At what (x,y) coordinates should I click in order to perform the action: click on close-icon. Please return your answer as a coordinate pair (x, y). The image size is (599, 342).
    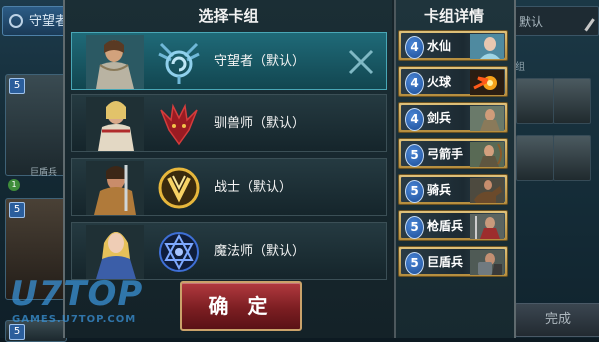
    Looking at the image, I should click on (361, 62).